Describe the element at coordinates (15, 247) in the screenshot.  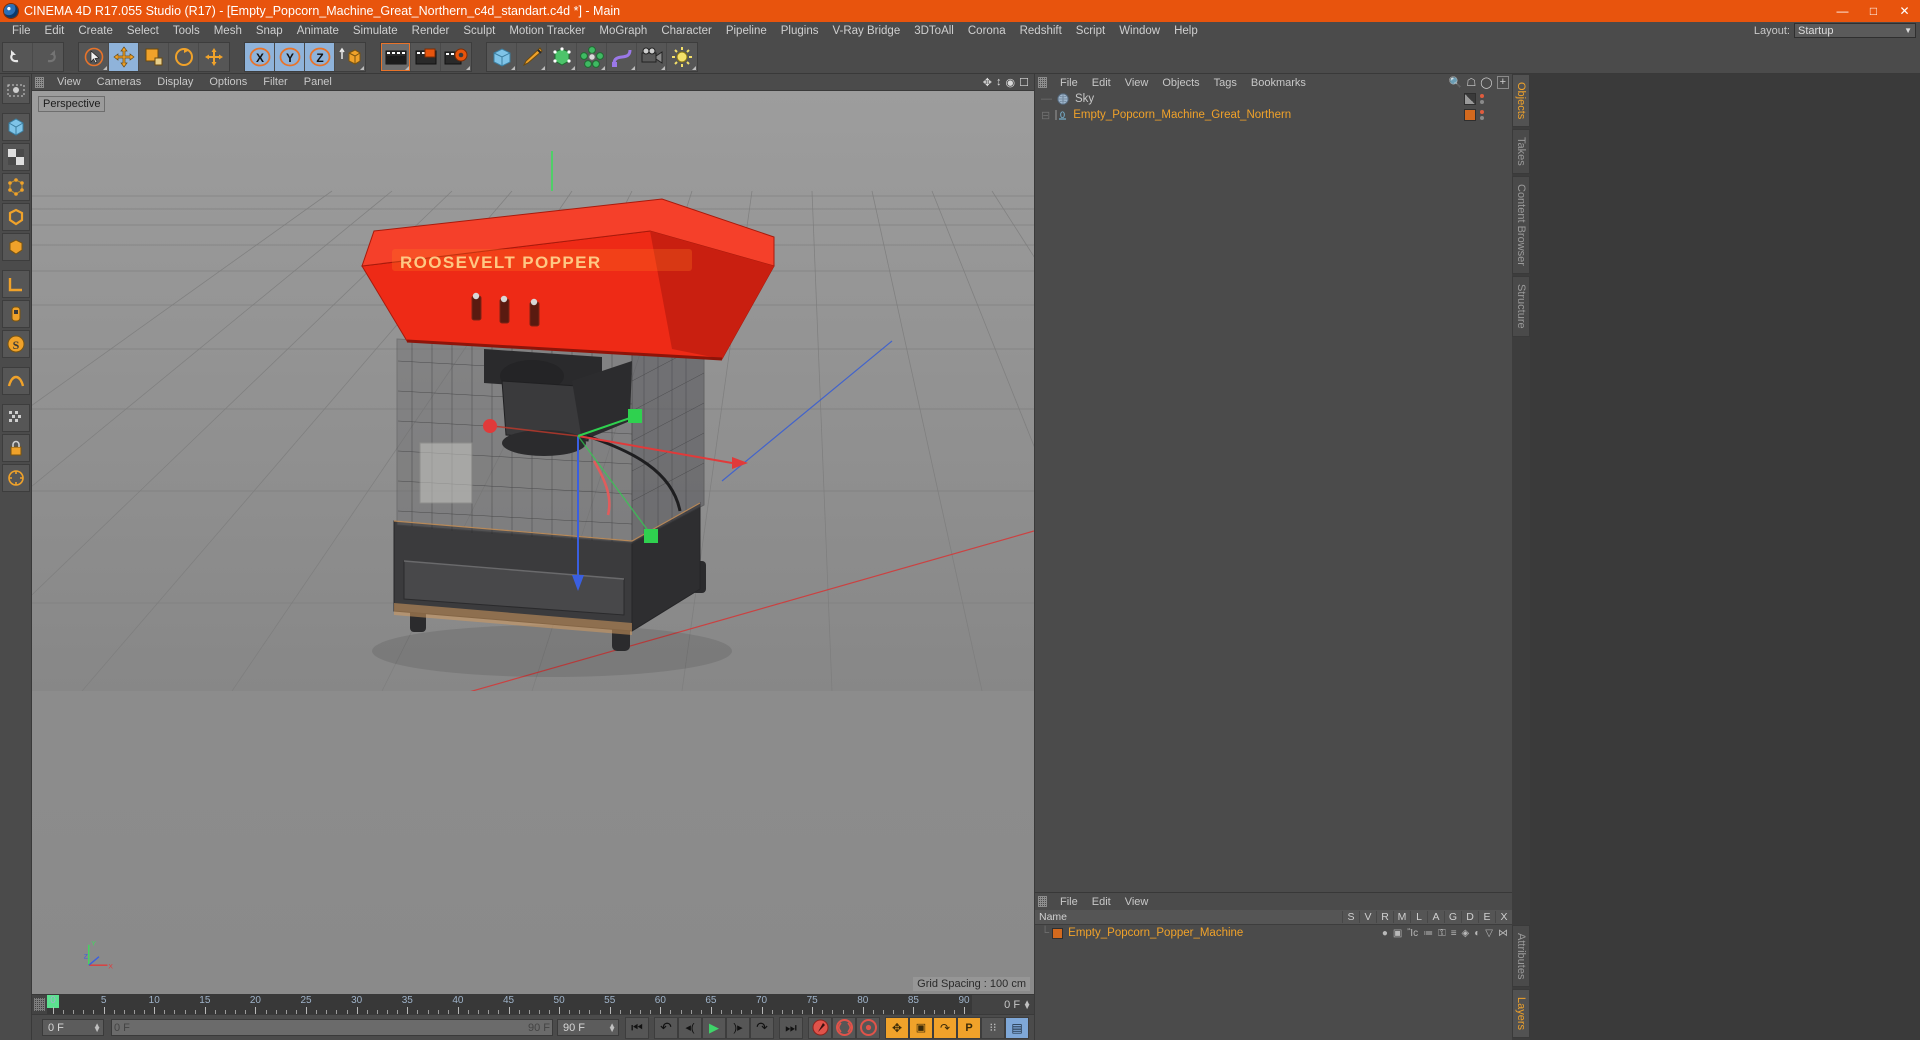
I see `polygons-mode-icon` at that location.